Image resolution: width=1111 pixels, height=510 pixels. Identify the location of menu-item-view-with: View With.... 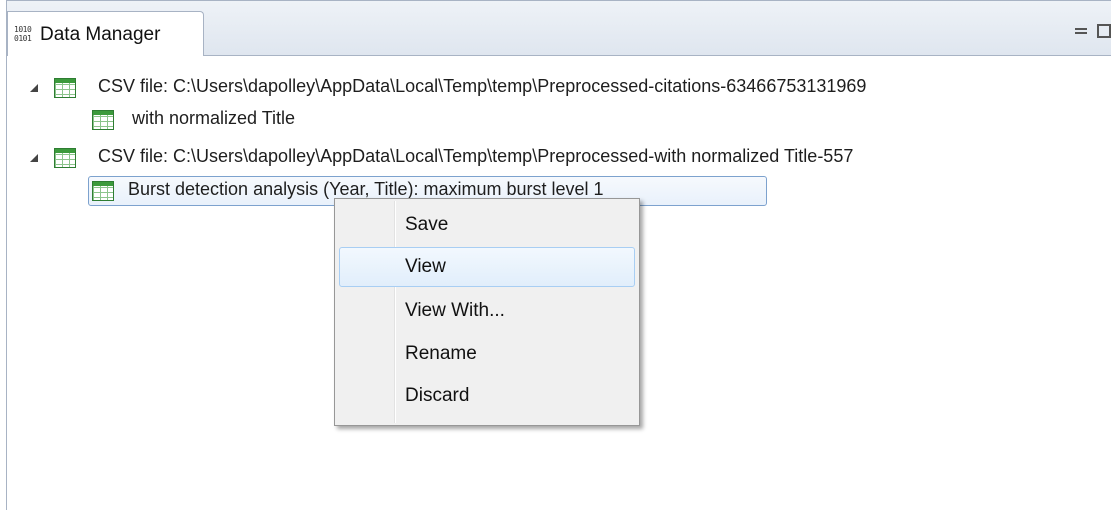
(487, 311).